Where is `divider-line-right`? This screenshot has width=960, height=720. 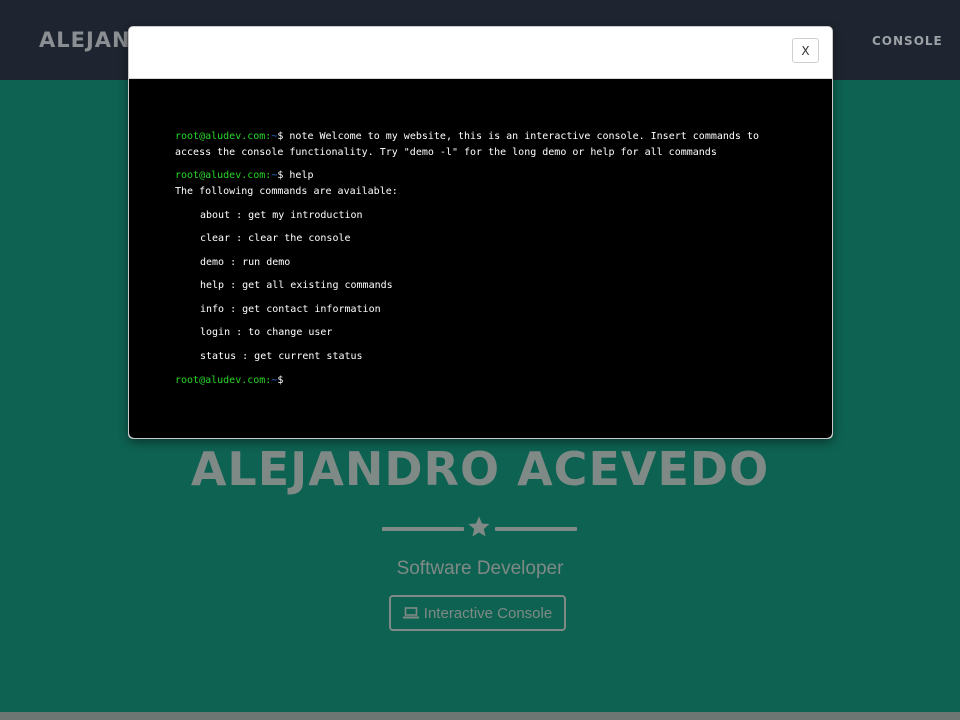 divider-line-right is located at coordinates (536, 529).